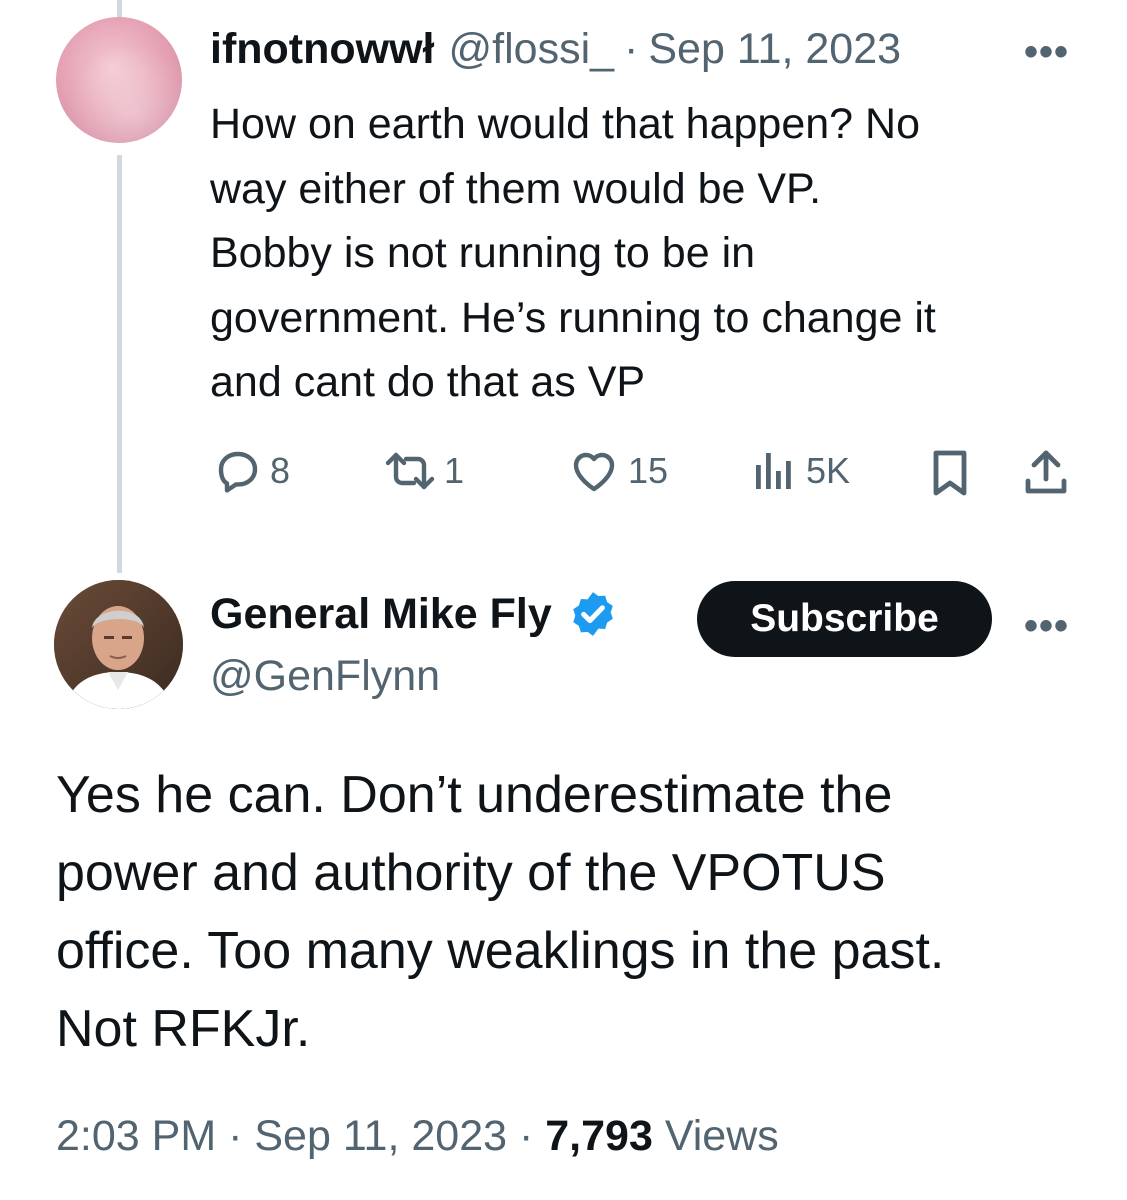 This screenshot has height=1200, width=1127. I want to click on repost-count: 1, so click(454, 470).